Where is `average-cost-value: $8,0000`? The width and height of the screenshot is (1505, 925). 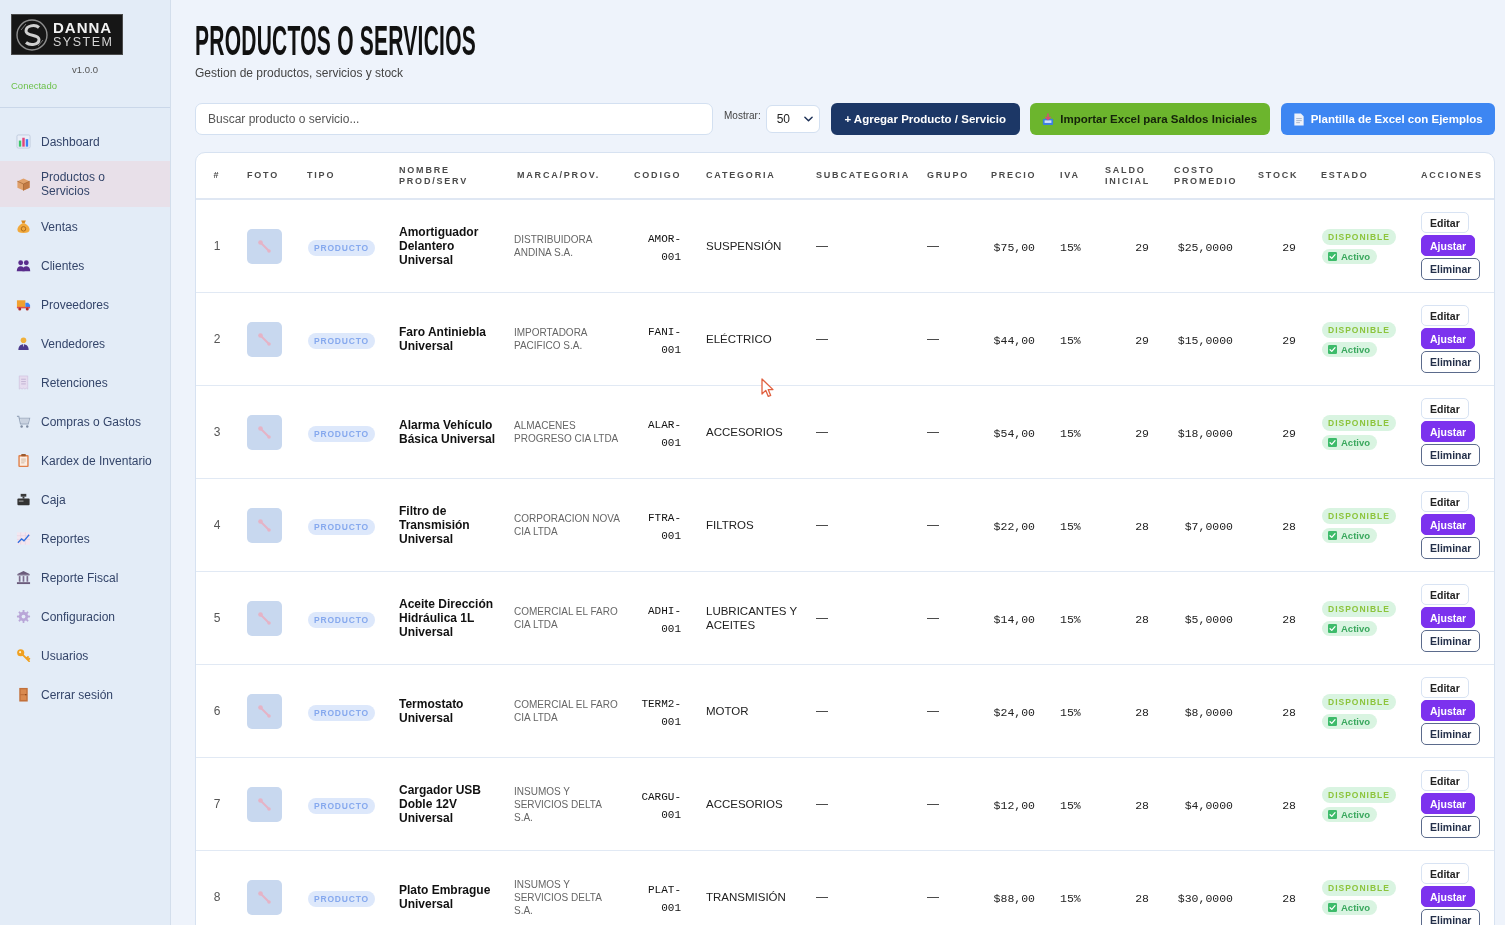 average-cost-value: $8,0000 is located at coordinates (1208, 712).